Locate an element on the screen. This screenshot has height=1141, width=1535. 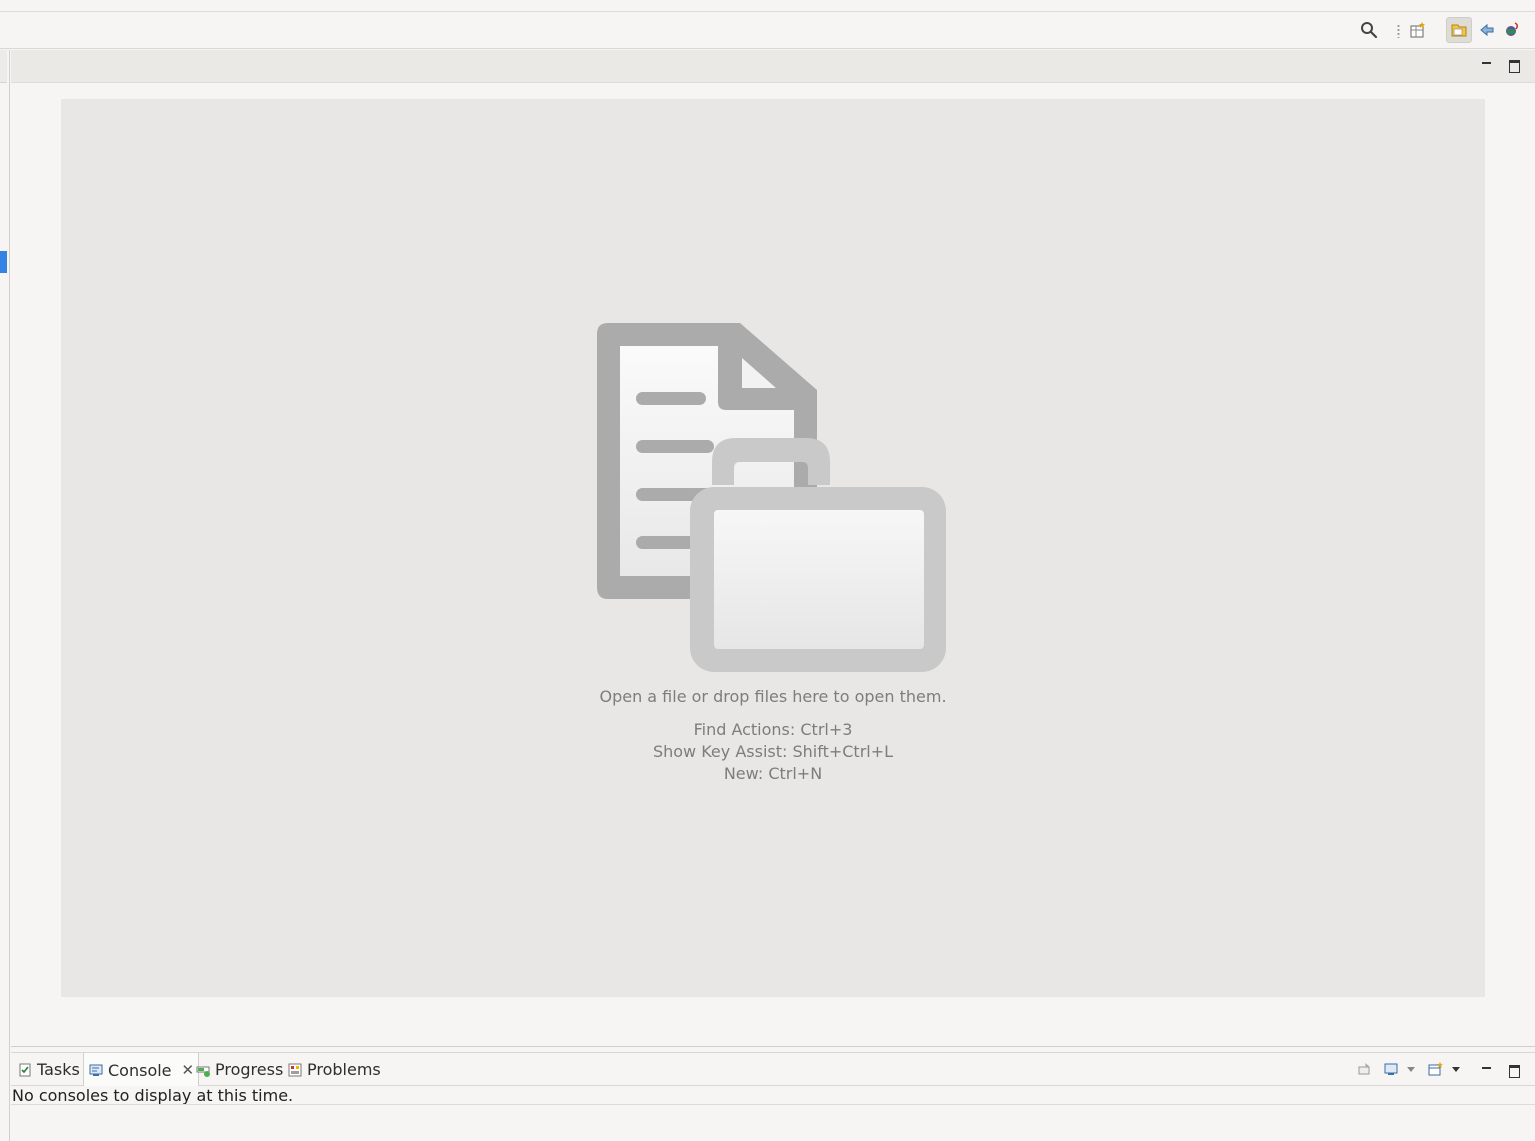
tab-progress-label: Progress is located at coordinates (249, 1069).